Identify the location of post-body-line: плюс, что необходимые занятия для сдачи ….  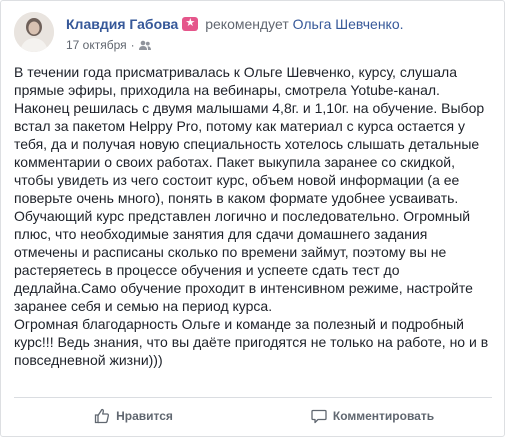
(221, 234).